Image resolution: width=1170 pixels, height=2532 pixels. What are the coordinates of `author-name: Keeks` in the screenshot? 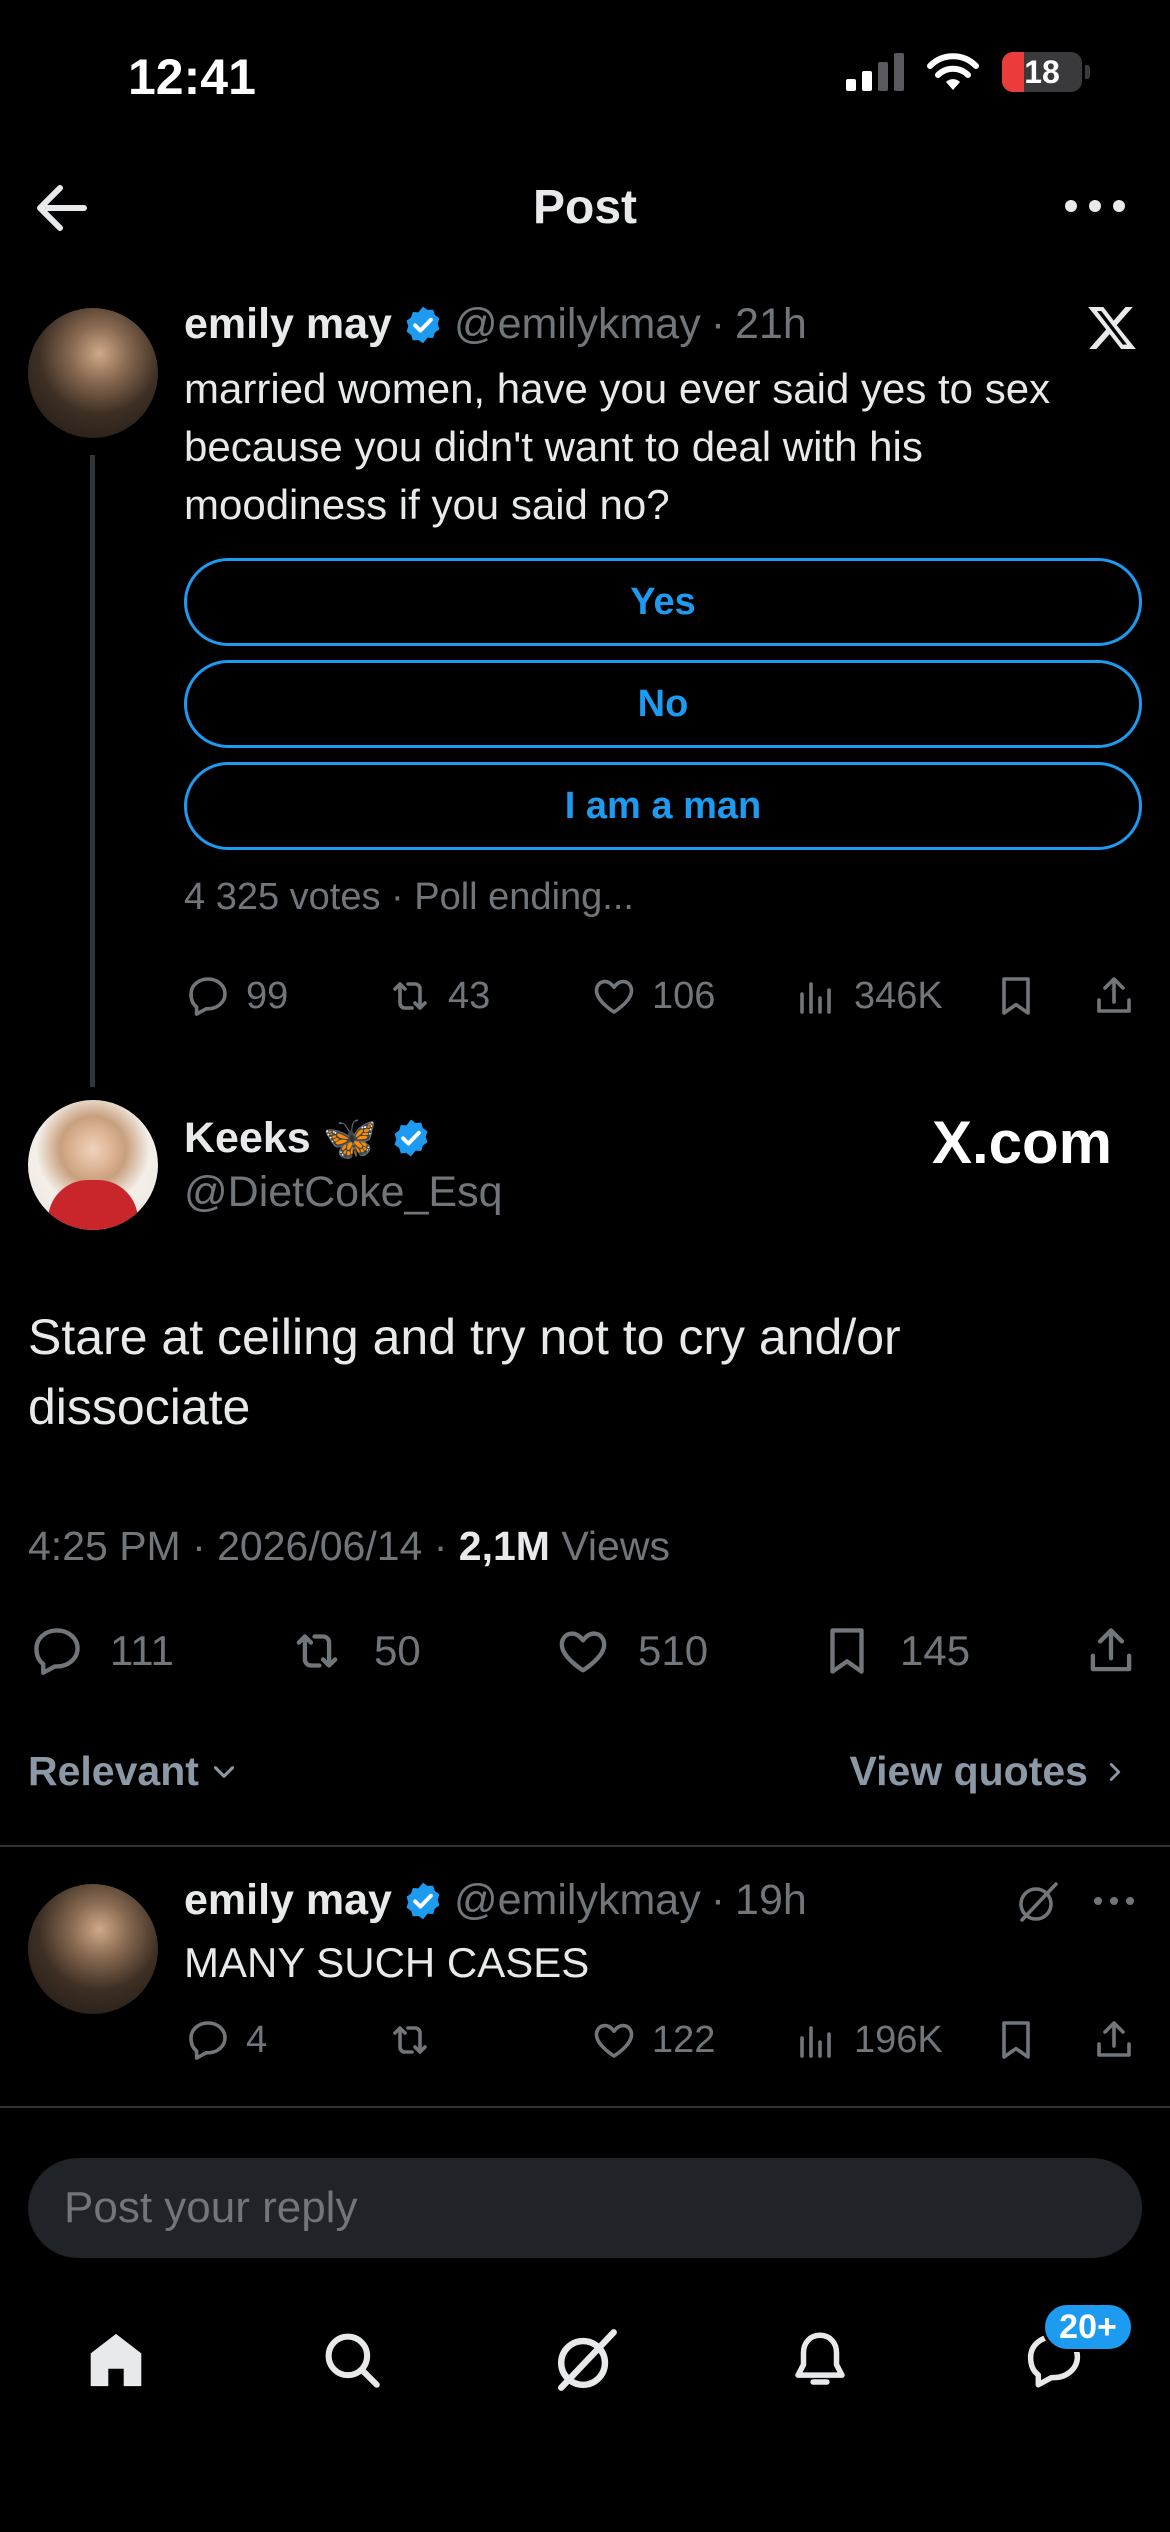 It's located at (247, 1138).